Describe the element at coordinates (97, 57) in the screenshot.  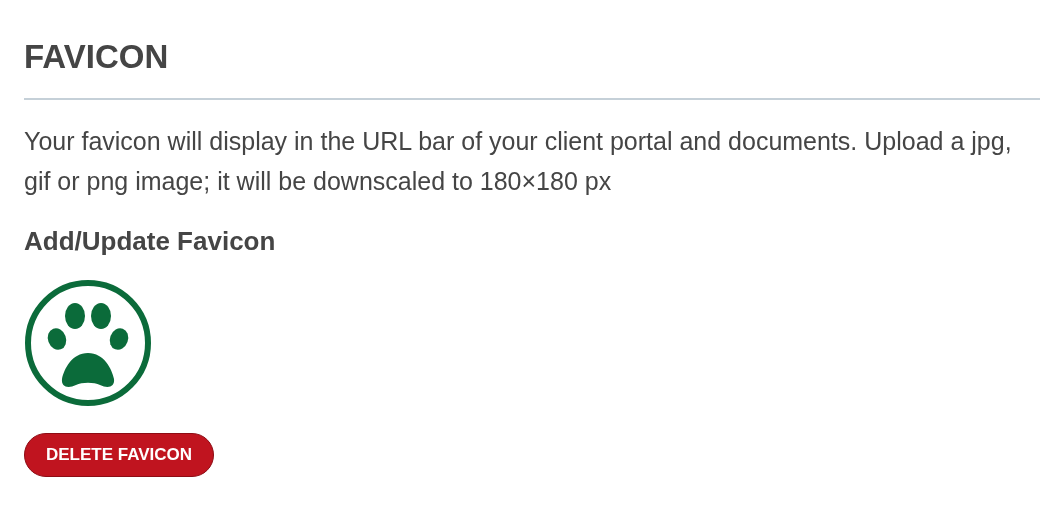
I see `section-title: FAVICON` at that location.